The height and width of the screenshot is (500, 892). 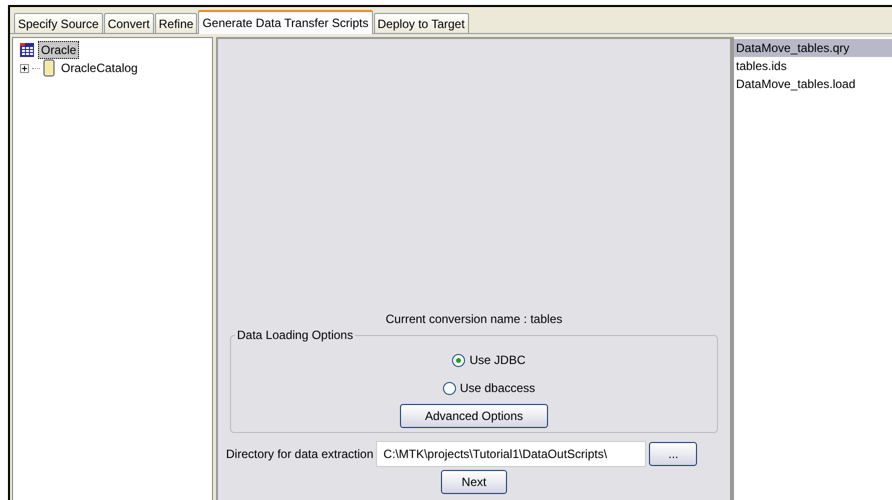 What do you see at coordinates (497, 360) in the screenshot?
I see `radio-label: Use JDBC` at bounding box center [497, 360].